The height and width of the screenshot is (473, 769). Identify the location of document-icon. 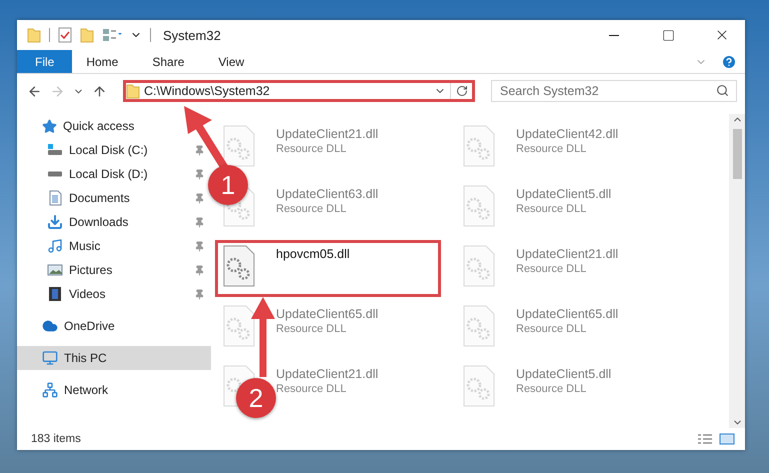
(55, 198).